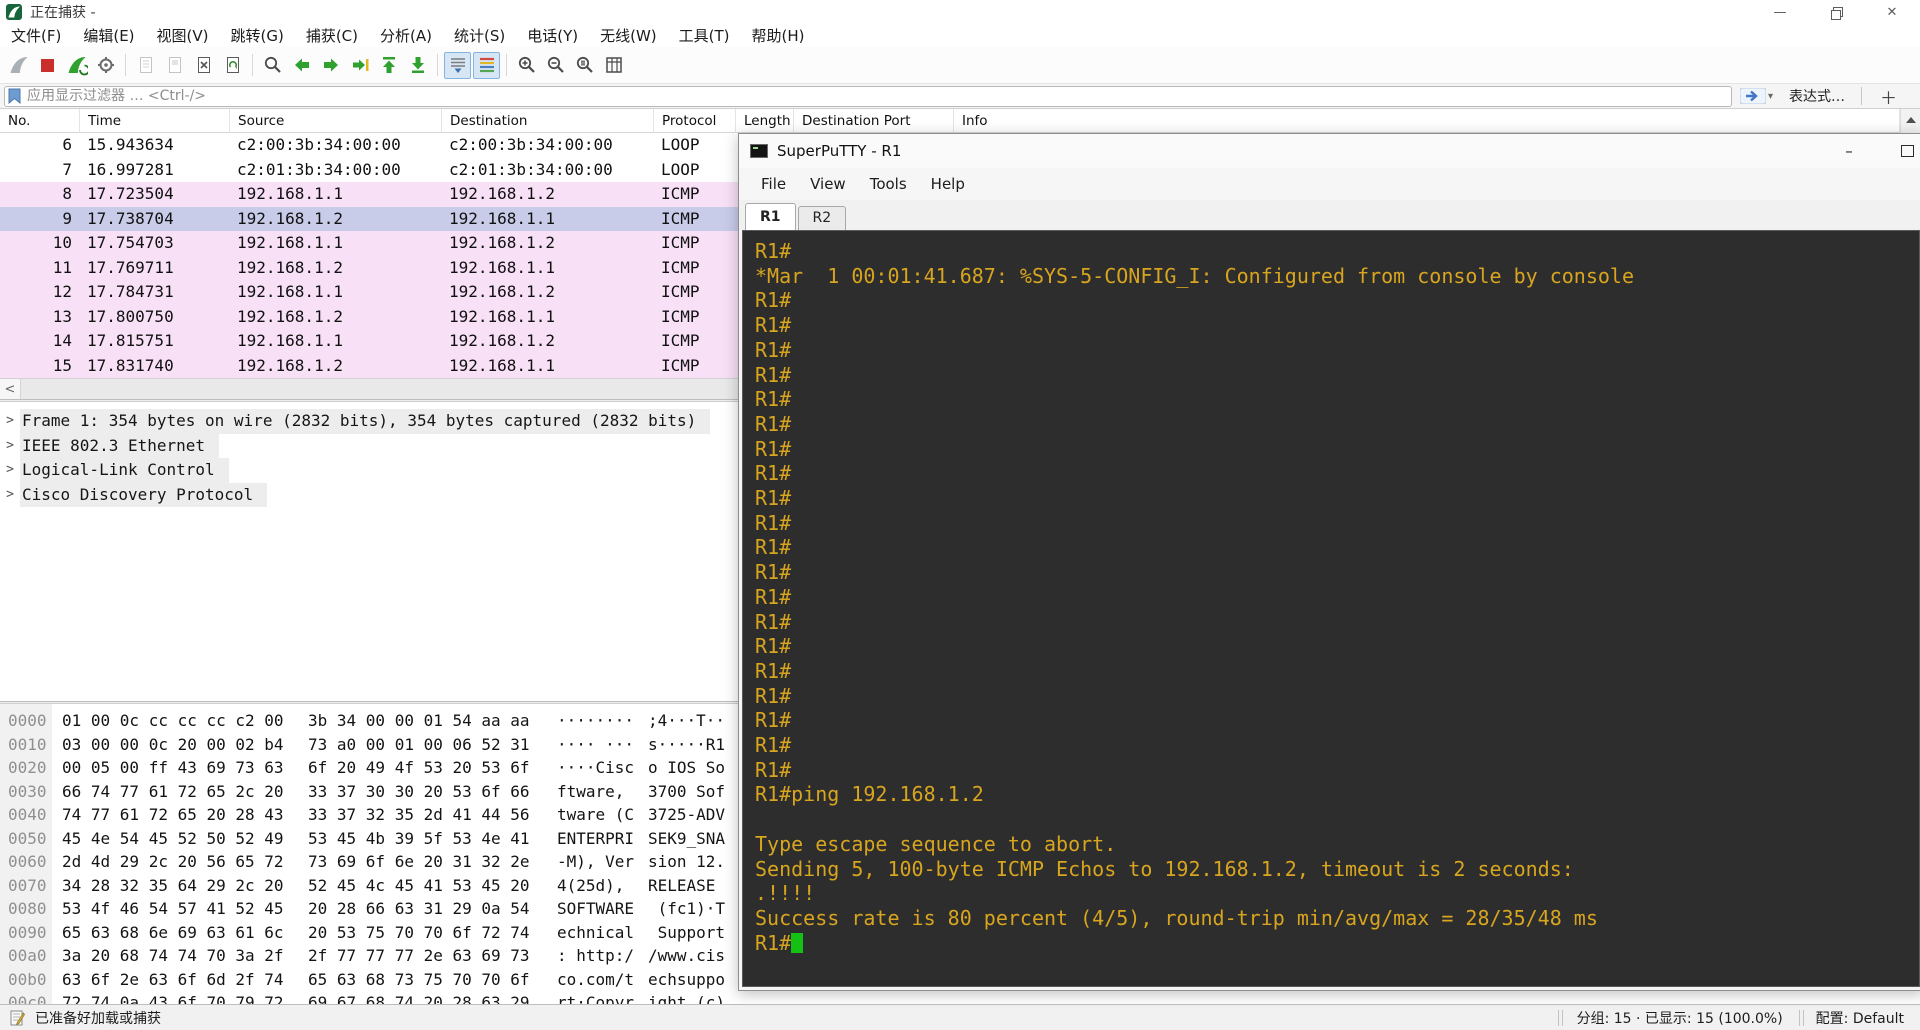 This screenshot has height=1030, width=1920. What do you see at coordinates (1860, 1018) in the screenshot?
I see `profile-text: 配置: Default` at bounding box center [1860, 1018].